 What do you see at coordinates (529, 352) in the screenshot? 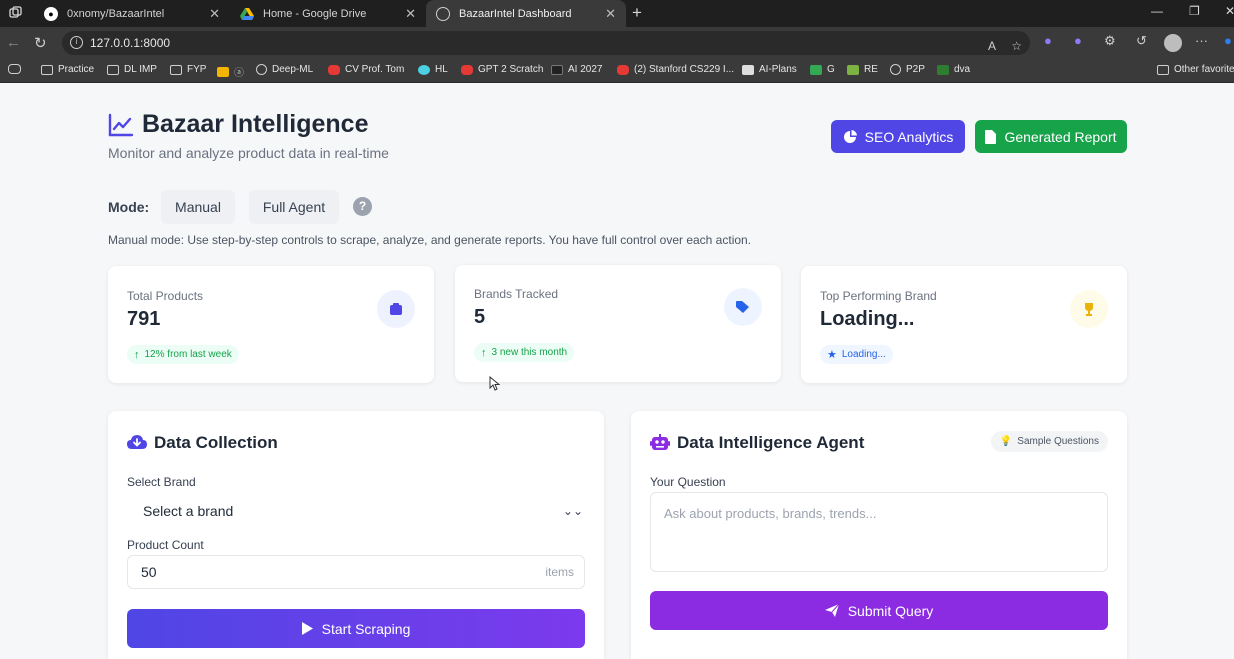
I see `stat-badge-text: 3 new this month` at bounding box center [529, 352].